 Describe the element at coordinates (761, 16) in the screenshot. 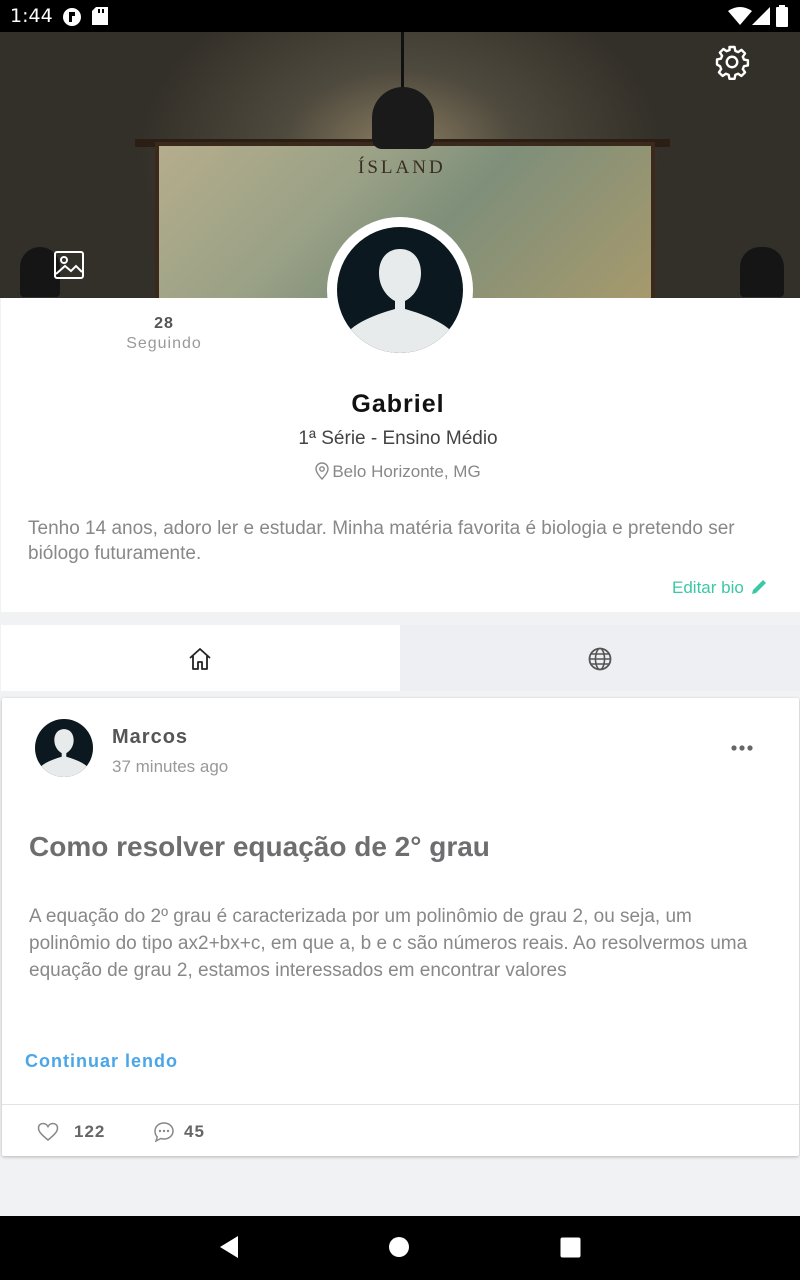

I see `signal-icon` at that location.